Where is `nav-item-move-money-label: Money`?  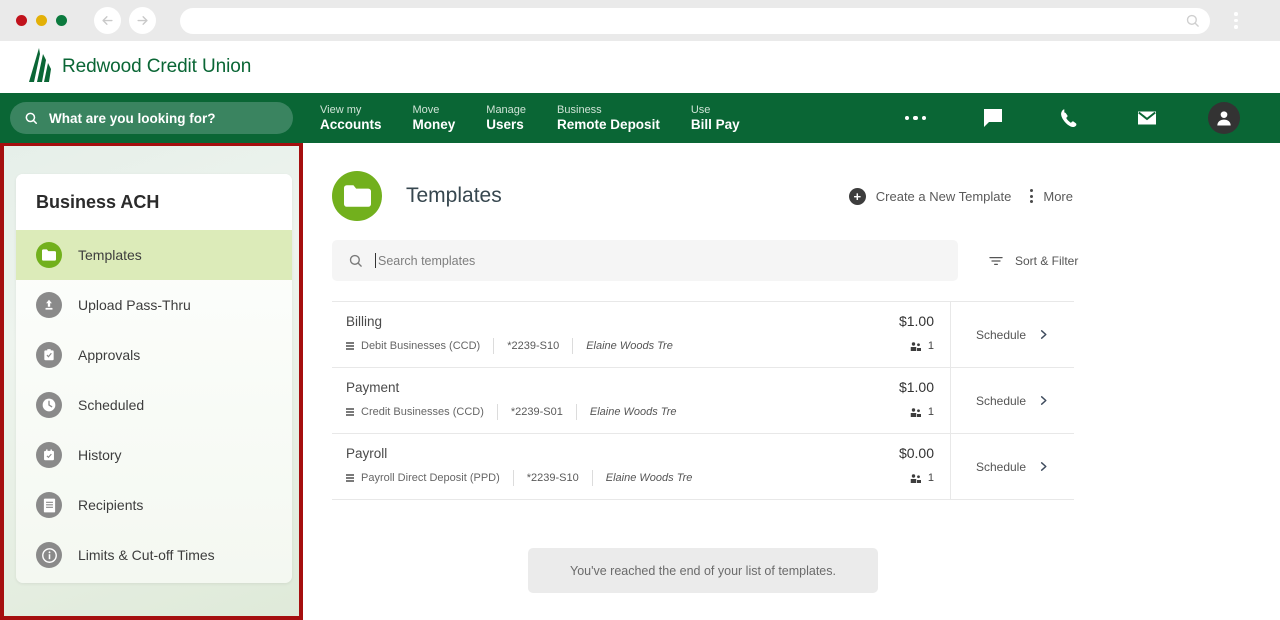
nav-item-move-money-label: Money is located at coordinates (434, 124).